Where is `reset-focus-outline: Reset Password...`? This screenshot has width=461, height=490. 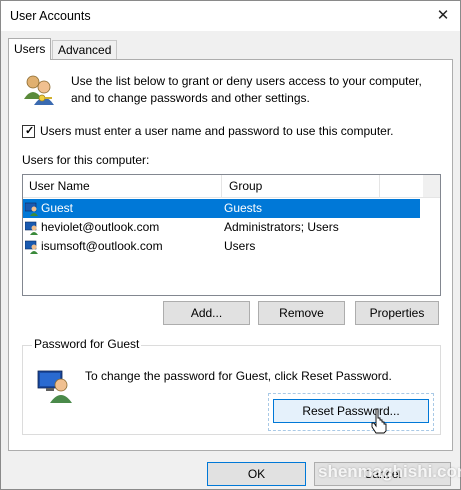
reset-focus-outline: Reset Password... is located at coordinates (351, 412).